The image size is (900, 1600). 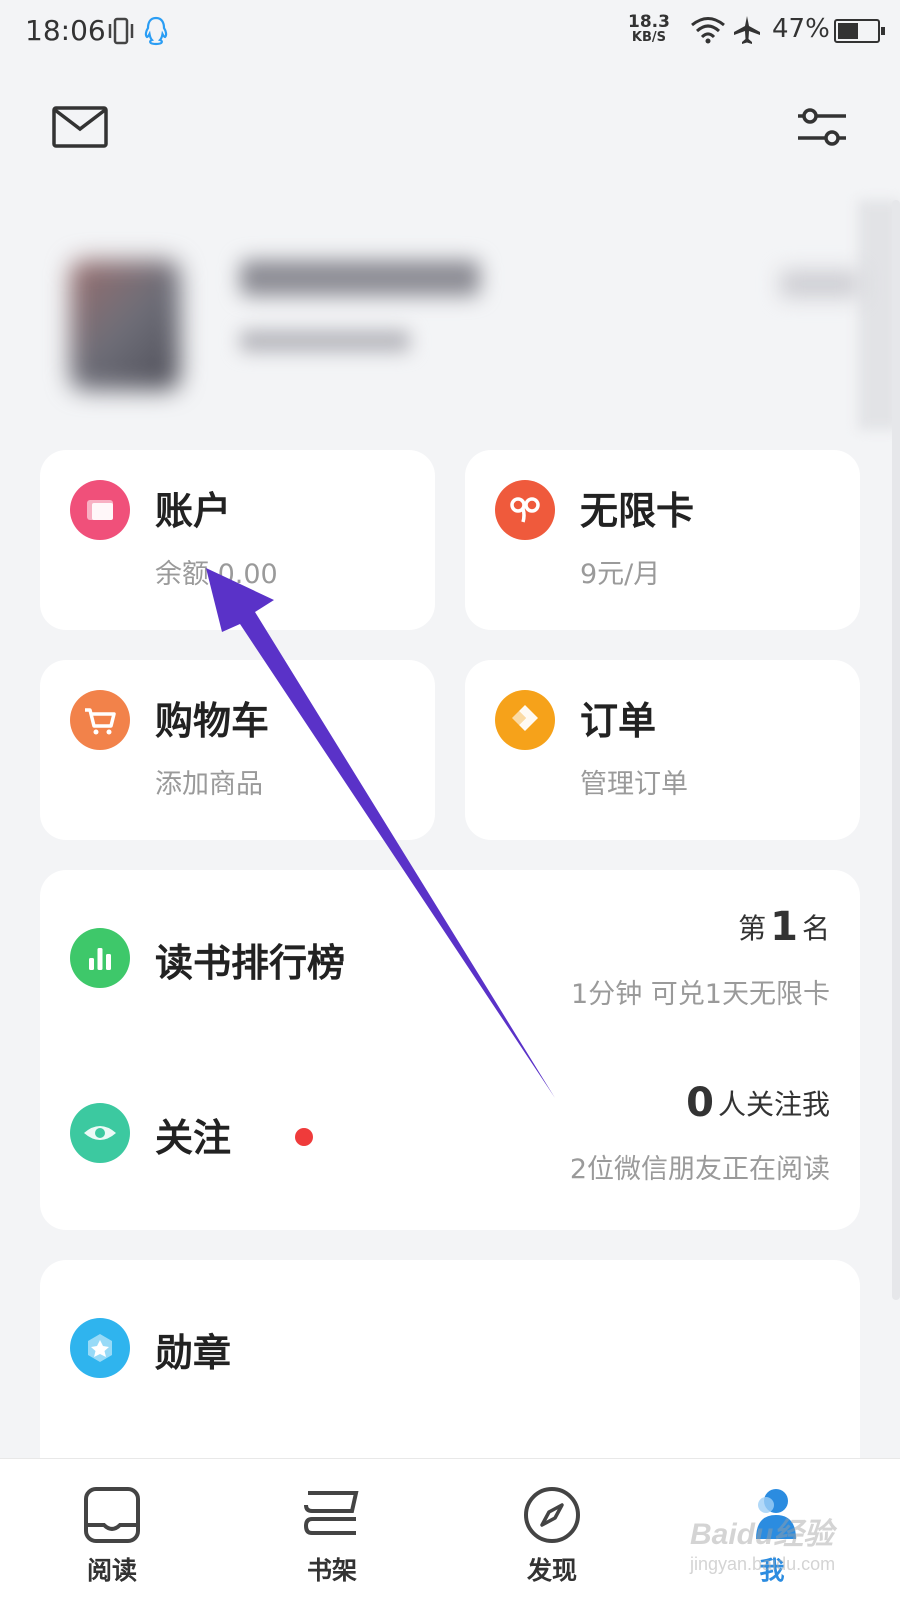 I want to click on book-icon, so click(x=112, y=1515).